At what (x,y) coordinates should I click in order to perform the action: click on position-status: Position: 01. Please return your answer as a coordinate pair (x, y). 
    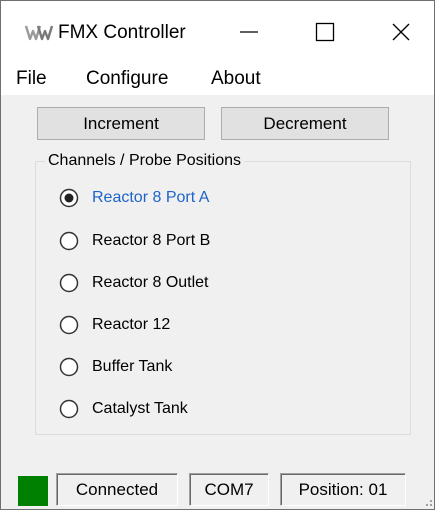
    Looking at the image, I should click on (343, 489).